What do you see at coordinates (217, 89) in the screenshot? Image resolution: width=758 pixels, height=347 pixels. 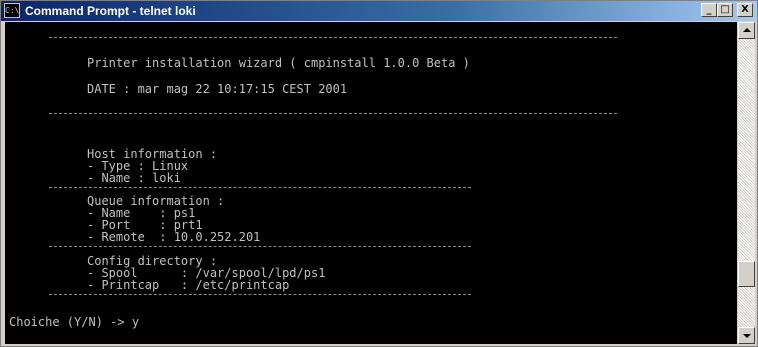 I see `date-line: DATE : mar mag 22 10:17:15 CEST 2001` at bounding box center [217, 89].